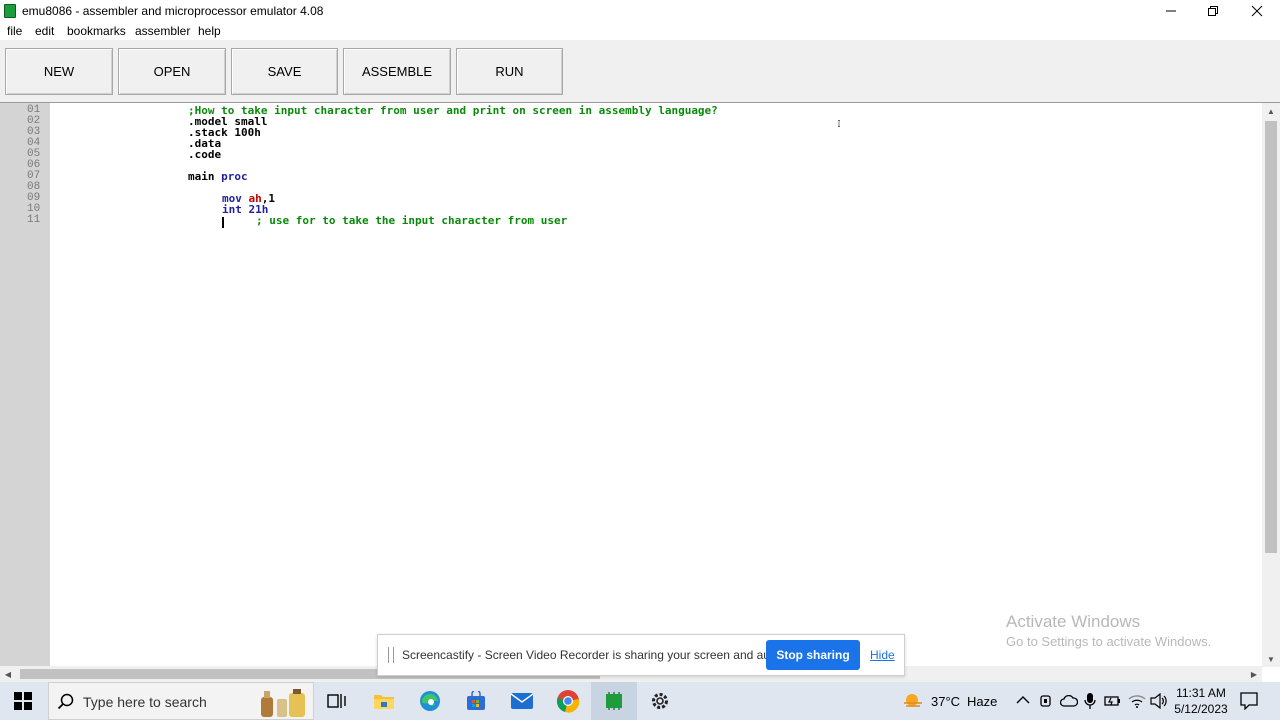 Image resolution: width=1280 pixels, height=720 pixels. I want to click on code-line-07: main proc, so click(218, 176).